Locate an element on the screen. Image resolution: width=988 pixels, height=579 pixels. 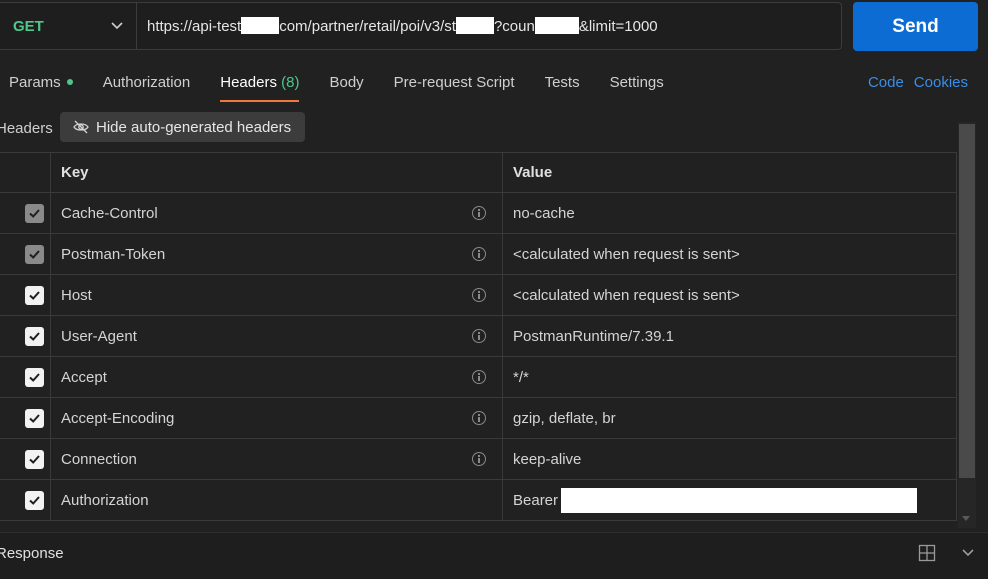
url-text-part: https://api-test is located at coordinates (194, 26).